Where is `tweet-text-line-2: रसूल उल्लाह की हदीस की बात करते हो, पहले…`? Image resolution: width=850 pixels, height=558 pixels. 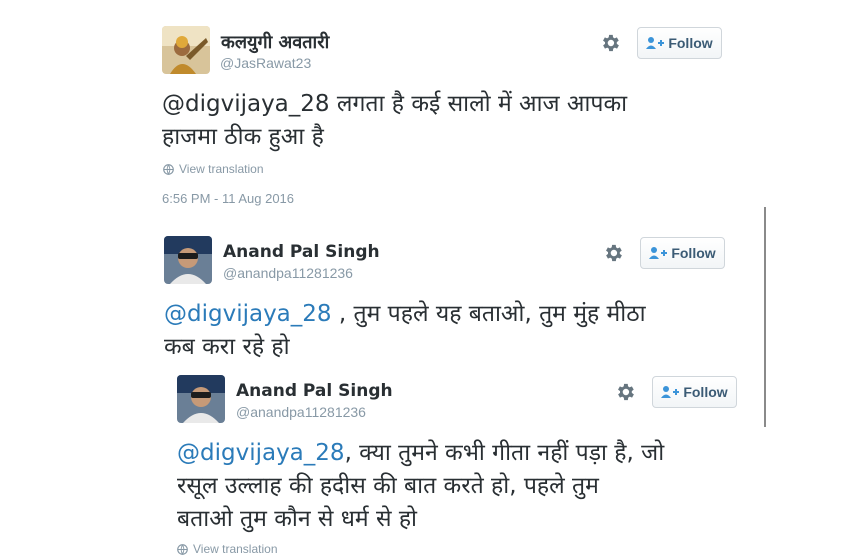 tweet-text-line-2: रसूल उल्लाह की हदीस की बात करते हो, पहले… is located at coordinates (388, 486).